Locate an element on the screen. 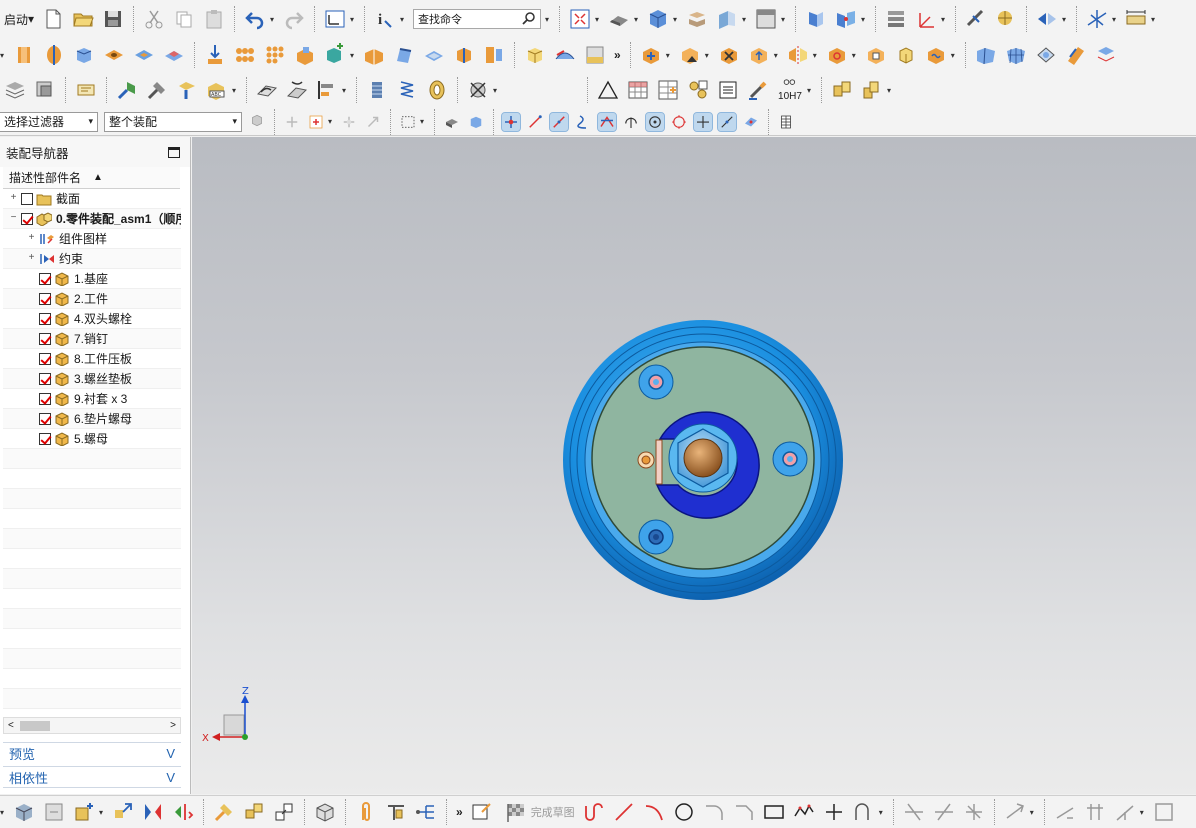  mirror-assembly-icon is located at coordinates (798, 55).